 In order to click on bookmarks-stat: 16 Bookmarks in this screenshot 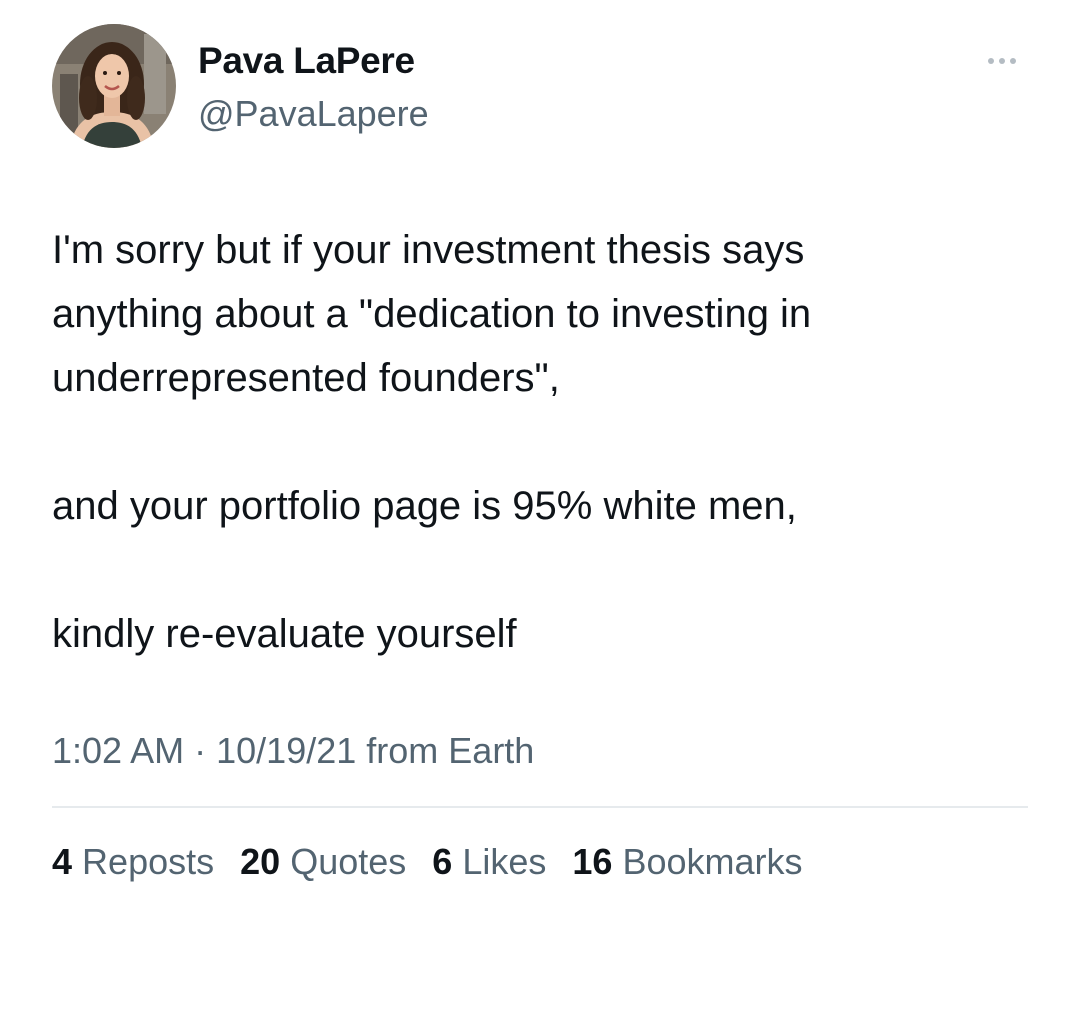, I will do `click(687, 862)`.